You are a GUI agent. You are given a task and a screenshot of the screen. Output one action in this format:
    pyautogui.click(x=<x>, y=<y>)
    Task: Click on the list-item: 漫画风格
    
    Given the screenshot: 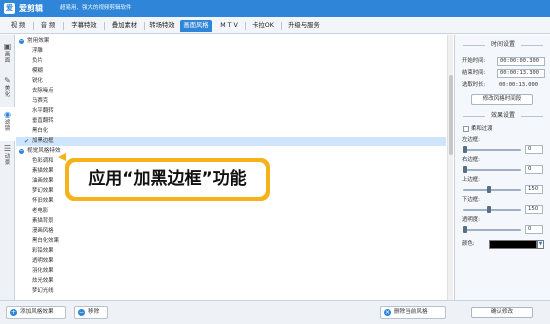 What is the action you would take?
    pyautogui.click(x=231, y=231)
    